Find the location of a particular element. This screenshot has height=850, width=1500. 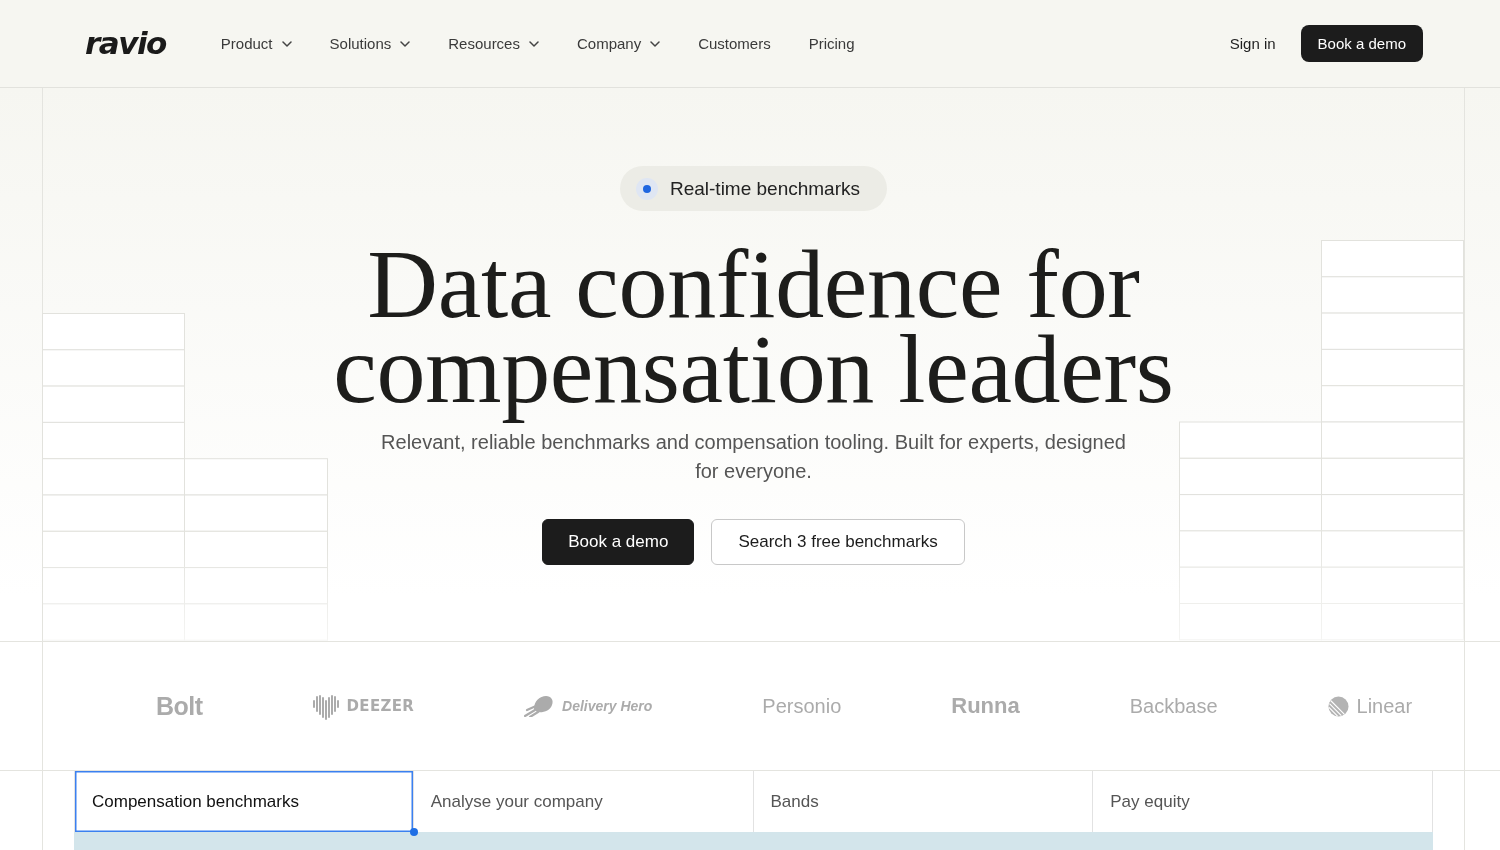

nav-link: Resources is located at coordinates (493, 43).